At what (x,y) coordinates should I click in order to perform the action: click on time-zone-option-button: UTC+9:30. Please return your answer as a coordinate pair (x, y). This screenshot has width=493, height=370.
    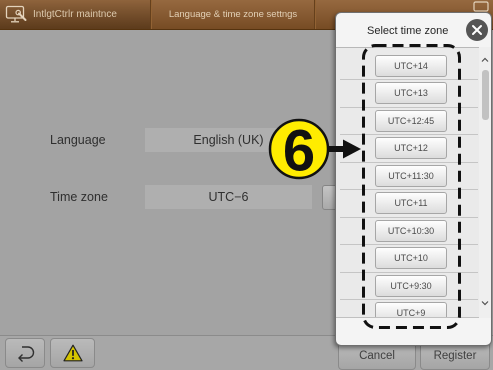
    Looking at the image, I should click on (411, 285).